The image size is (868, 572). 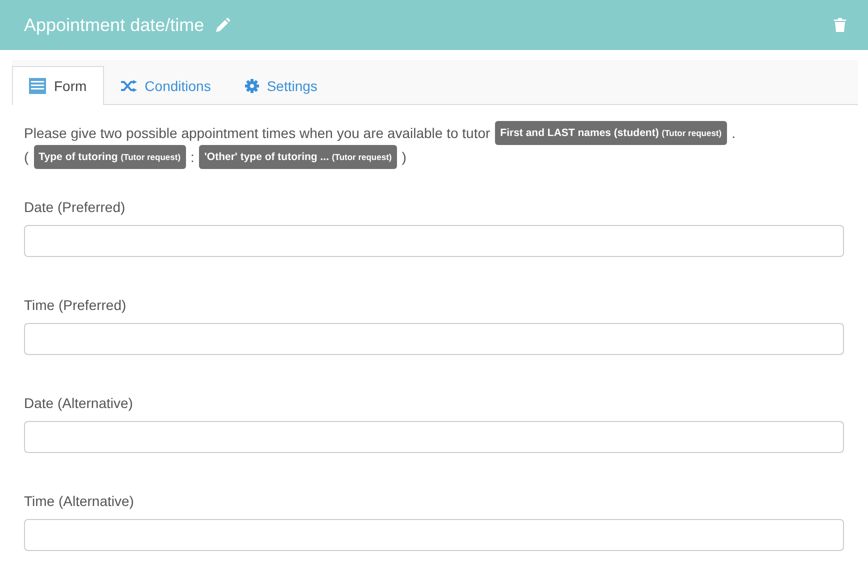 I want to click on description-text: Please give two possible appointment times when you are available to tutor, so click(x=257, y=133).